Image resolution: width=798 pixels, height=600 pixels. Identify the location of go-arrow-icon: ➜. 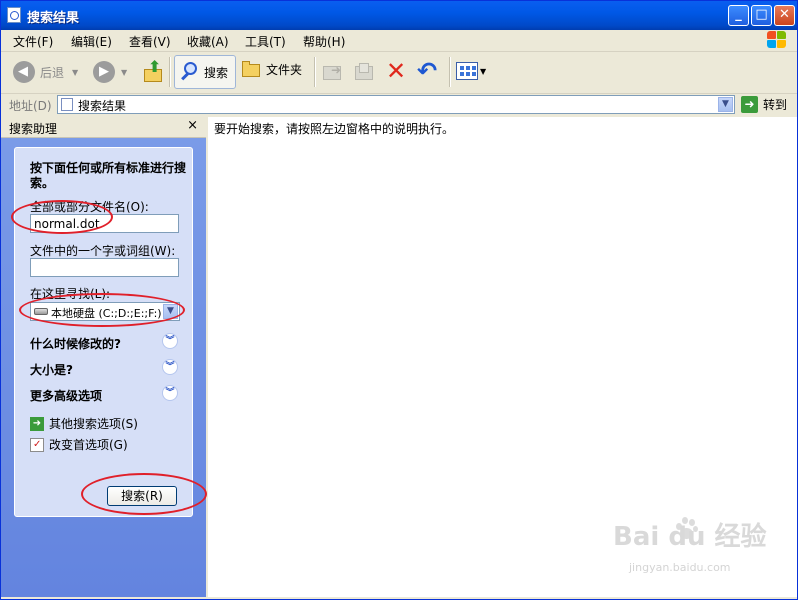
(749, 104).